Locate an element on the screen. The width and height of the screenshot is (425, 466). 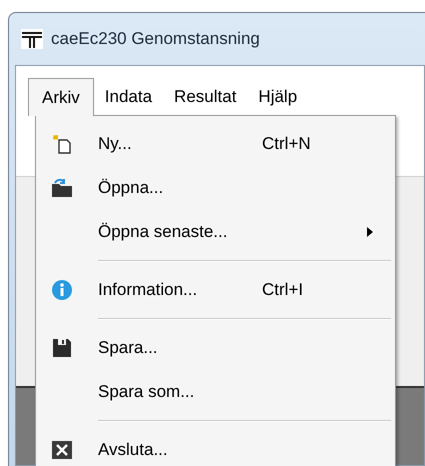
menu-item: Information... Ctrl+I is located at coordinates (215, 290).